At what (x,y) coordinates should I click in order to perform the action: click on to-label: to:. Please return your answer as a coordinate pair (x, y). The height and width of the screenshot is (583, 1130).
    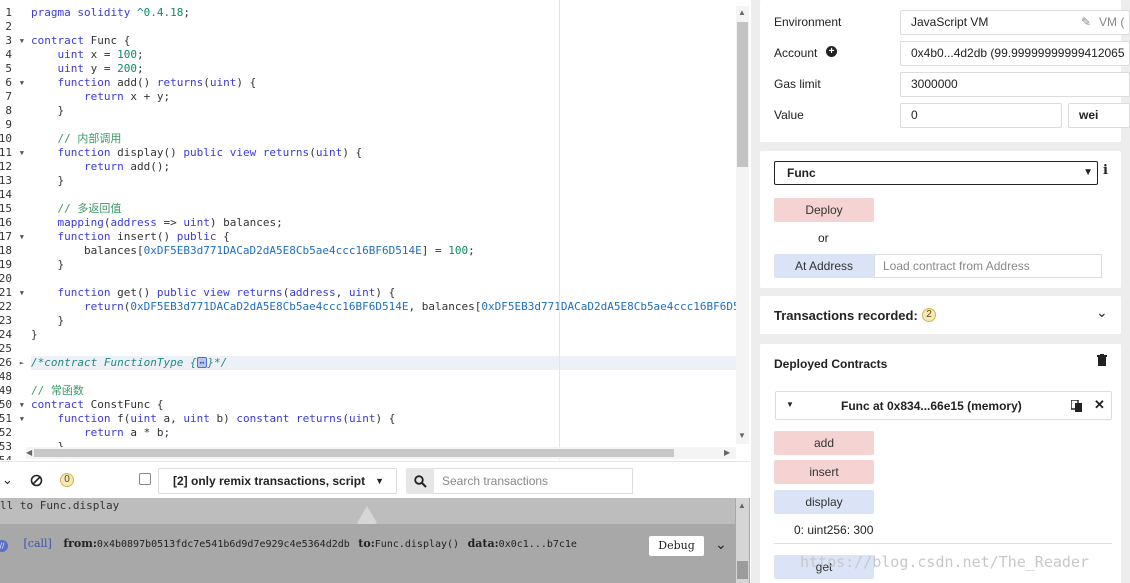
    Looking at the image, I should click on (366, 543).